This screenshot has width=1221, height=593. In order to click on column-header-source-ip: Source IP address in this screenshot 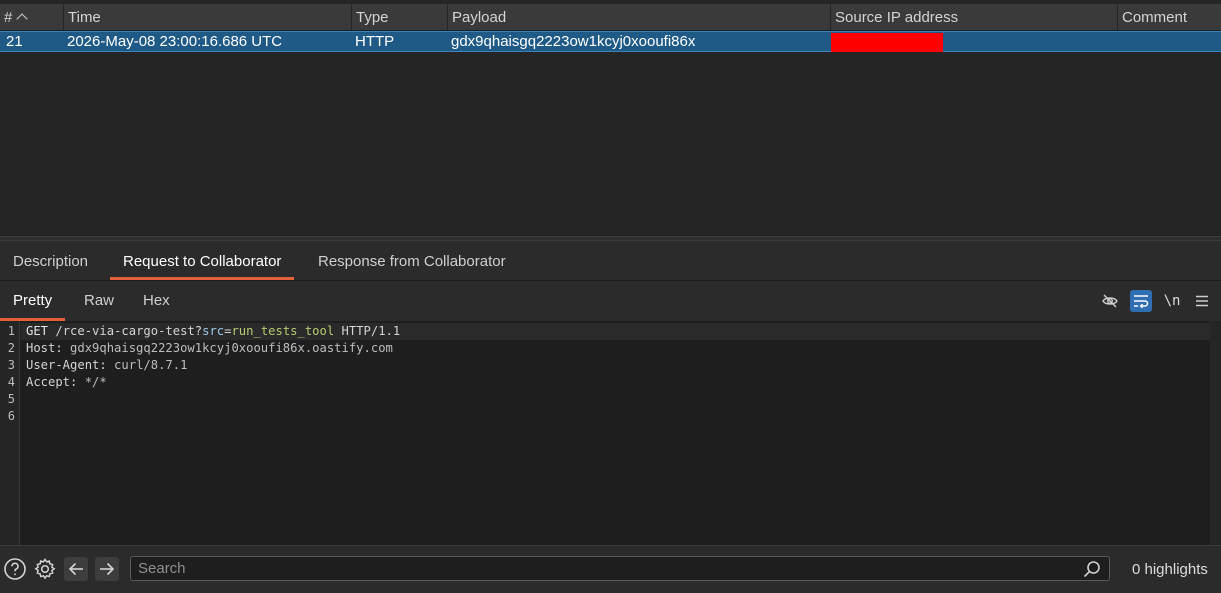, I will do `click(973, 17)`.